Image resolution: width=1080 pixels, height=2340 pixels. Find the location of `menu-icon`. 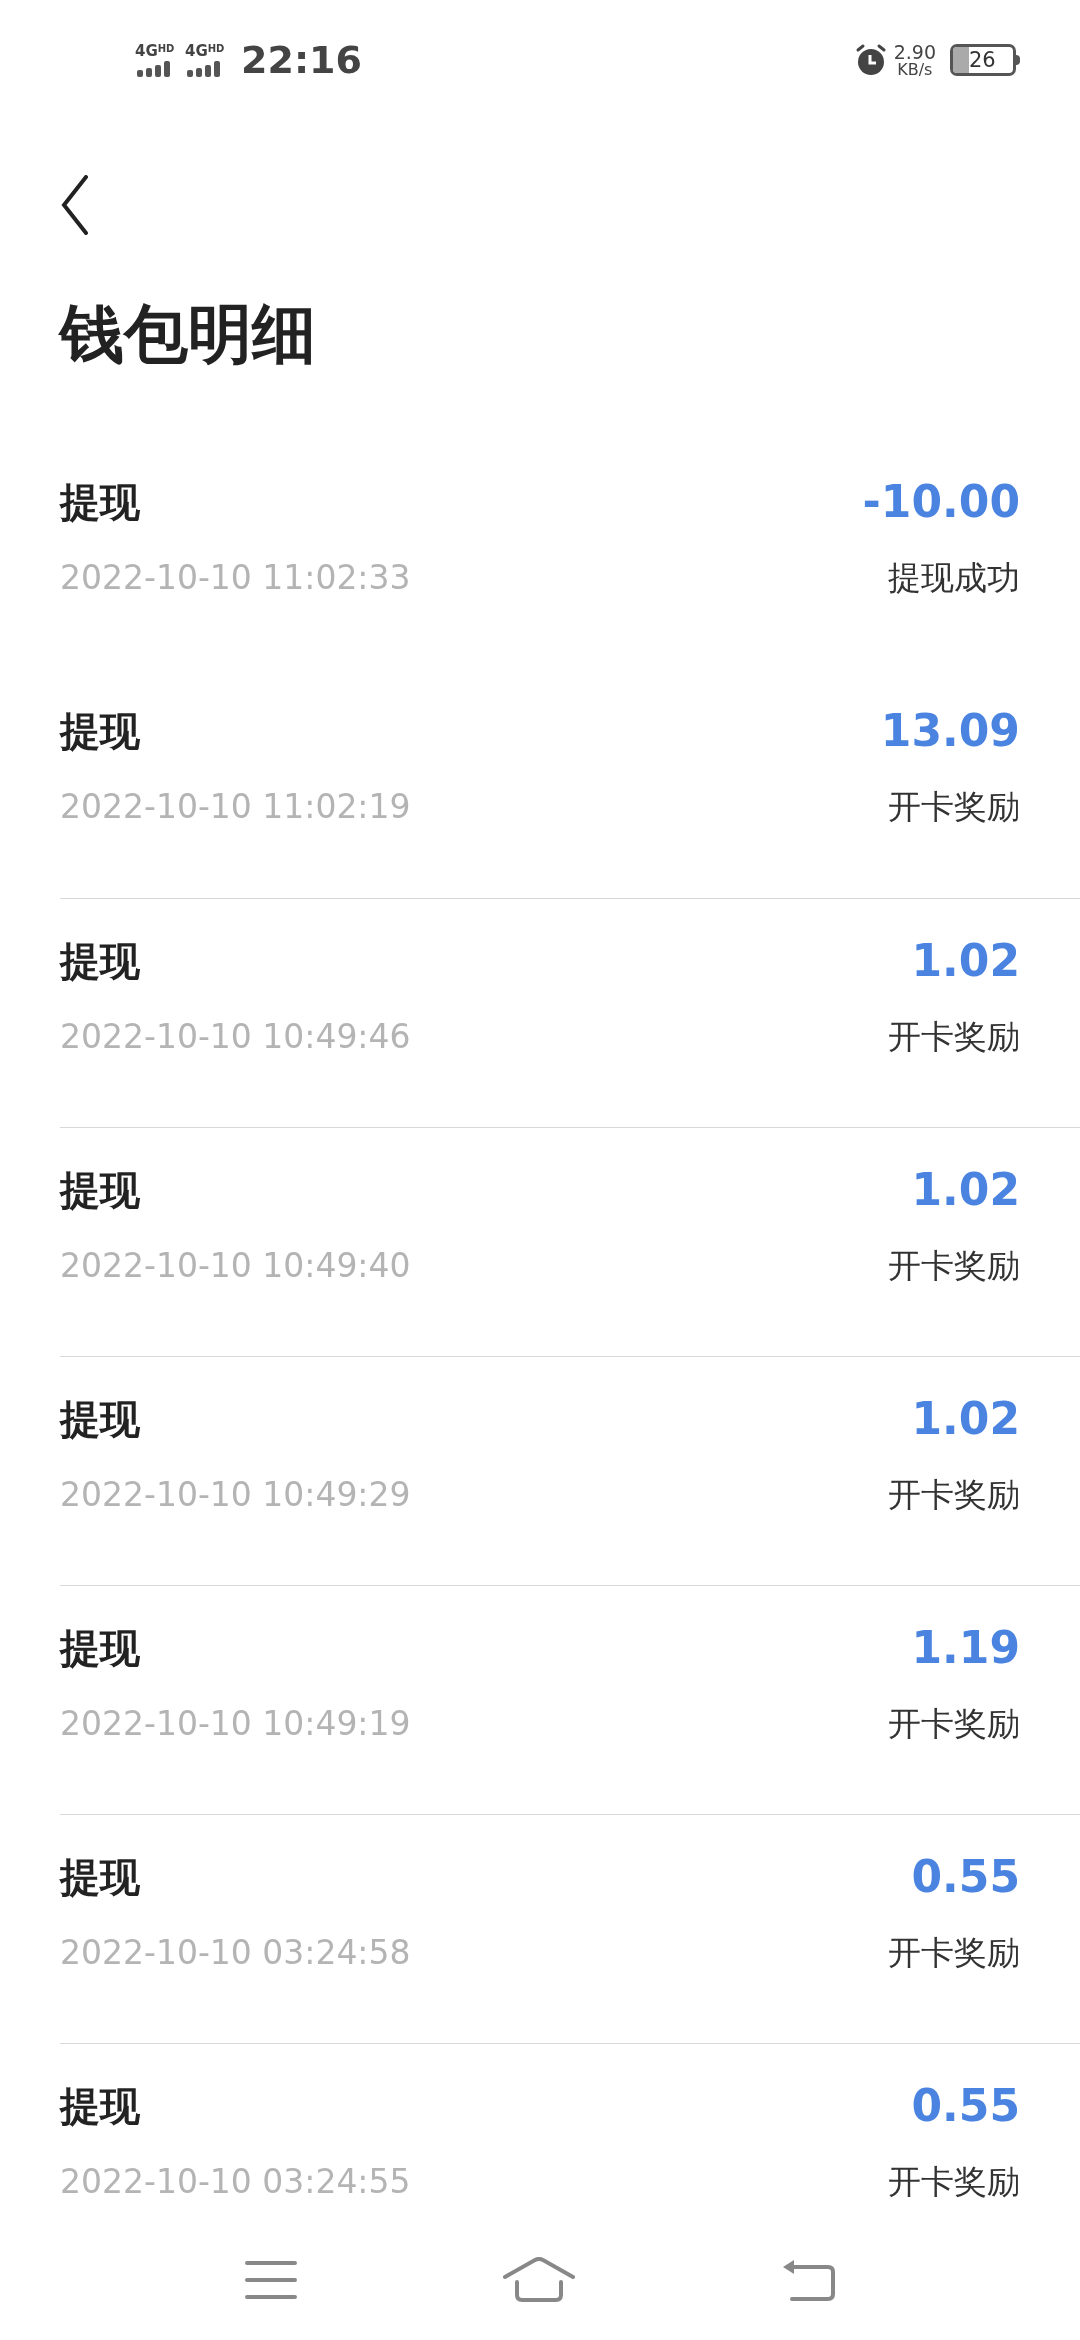

menu-icon is located at coordinates (271, 2280).